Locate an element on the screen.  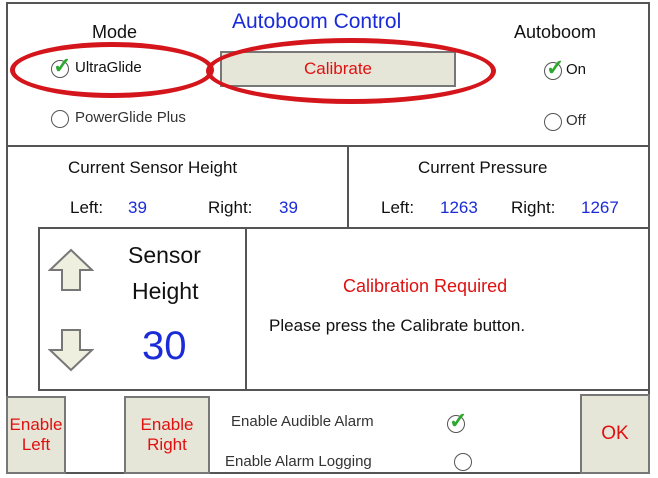
autoboom-option-on-label: On is located at coordinates (576, 69).